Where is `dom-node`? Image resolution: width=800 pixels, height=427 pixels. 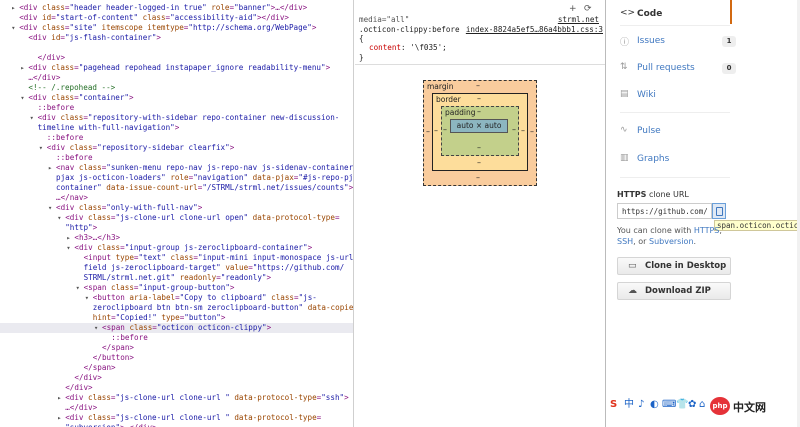 dom-node is located at coordinates (176, 48).